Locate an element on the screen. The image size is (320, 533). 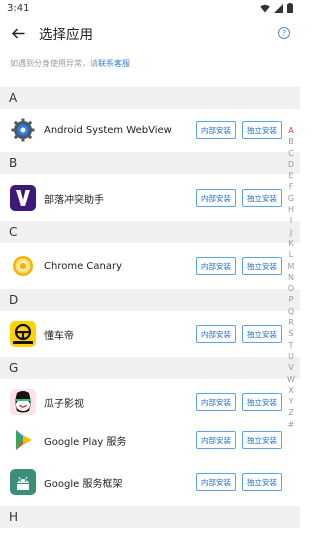
app-name: Android System WebView is located at coordinates (108, 130).